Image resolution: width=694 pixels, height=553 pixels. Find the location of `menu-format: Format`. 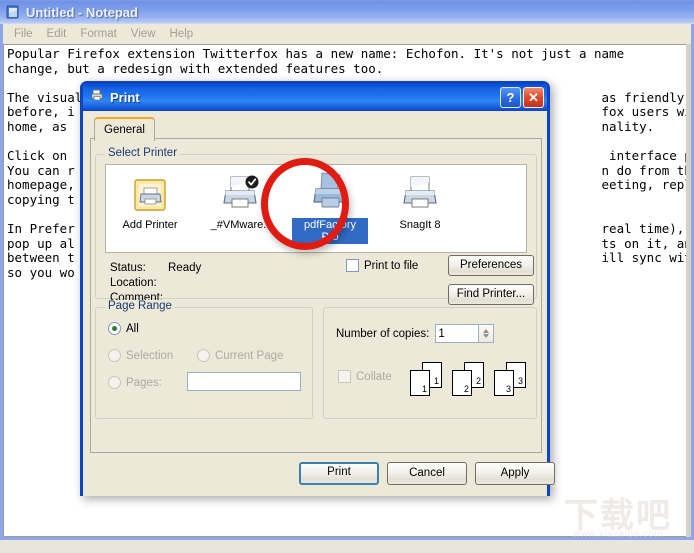

menu-format: Format is located at coordinates (98, 34).